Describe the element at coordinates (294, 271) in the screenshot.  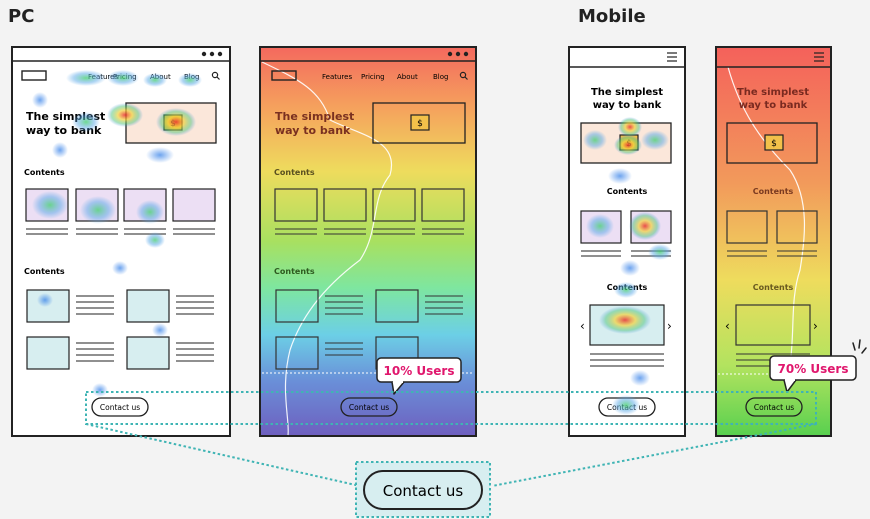
I see `pc2-contents-2: Contents` at that location.